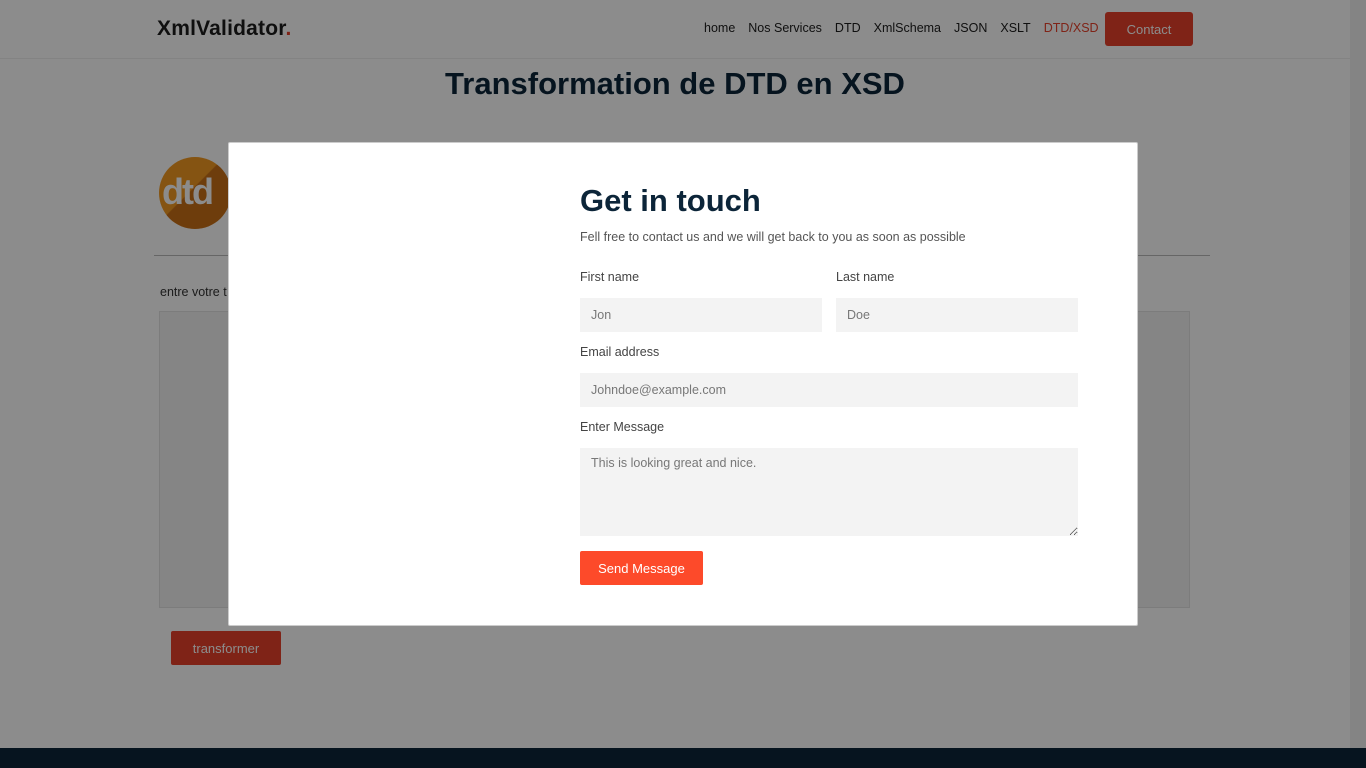  Describe the element at coordinates (641, 568) in the screenshot. I see `send-message-button: Send Message` at that location.